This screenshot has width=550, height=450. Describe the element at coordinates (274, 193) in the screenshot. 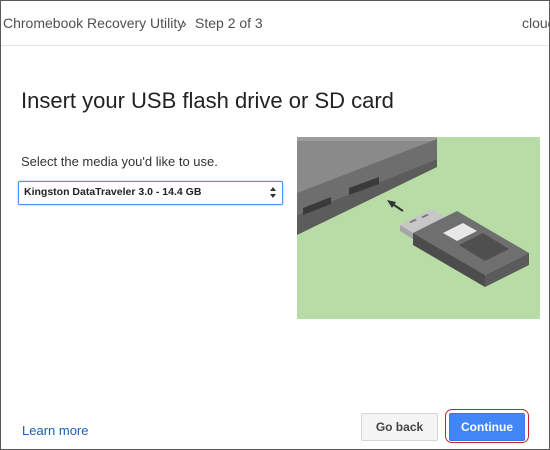

I see `select-arrows-icon` at that location.